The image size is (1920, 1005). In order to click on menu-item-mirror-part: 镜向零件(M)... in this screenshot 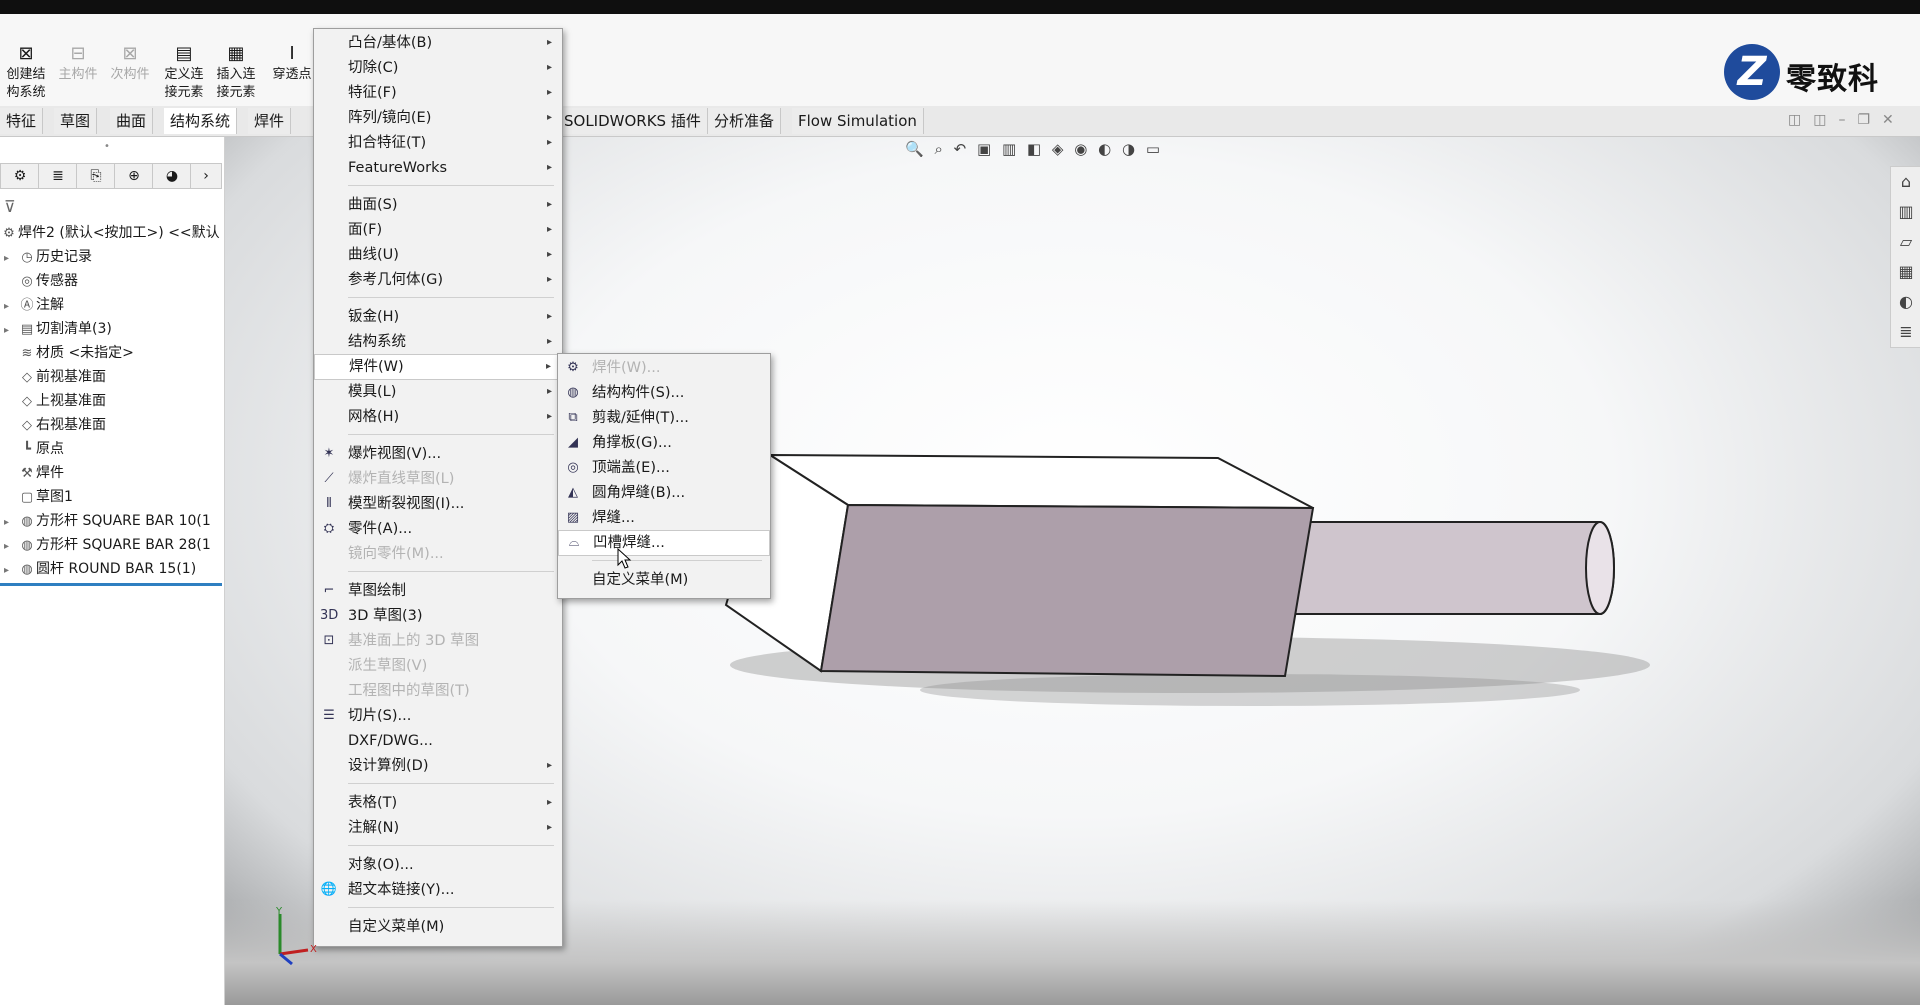, I will do `click(438, 554)`.